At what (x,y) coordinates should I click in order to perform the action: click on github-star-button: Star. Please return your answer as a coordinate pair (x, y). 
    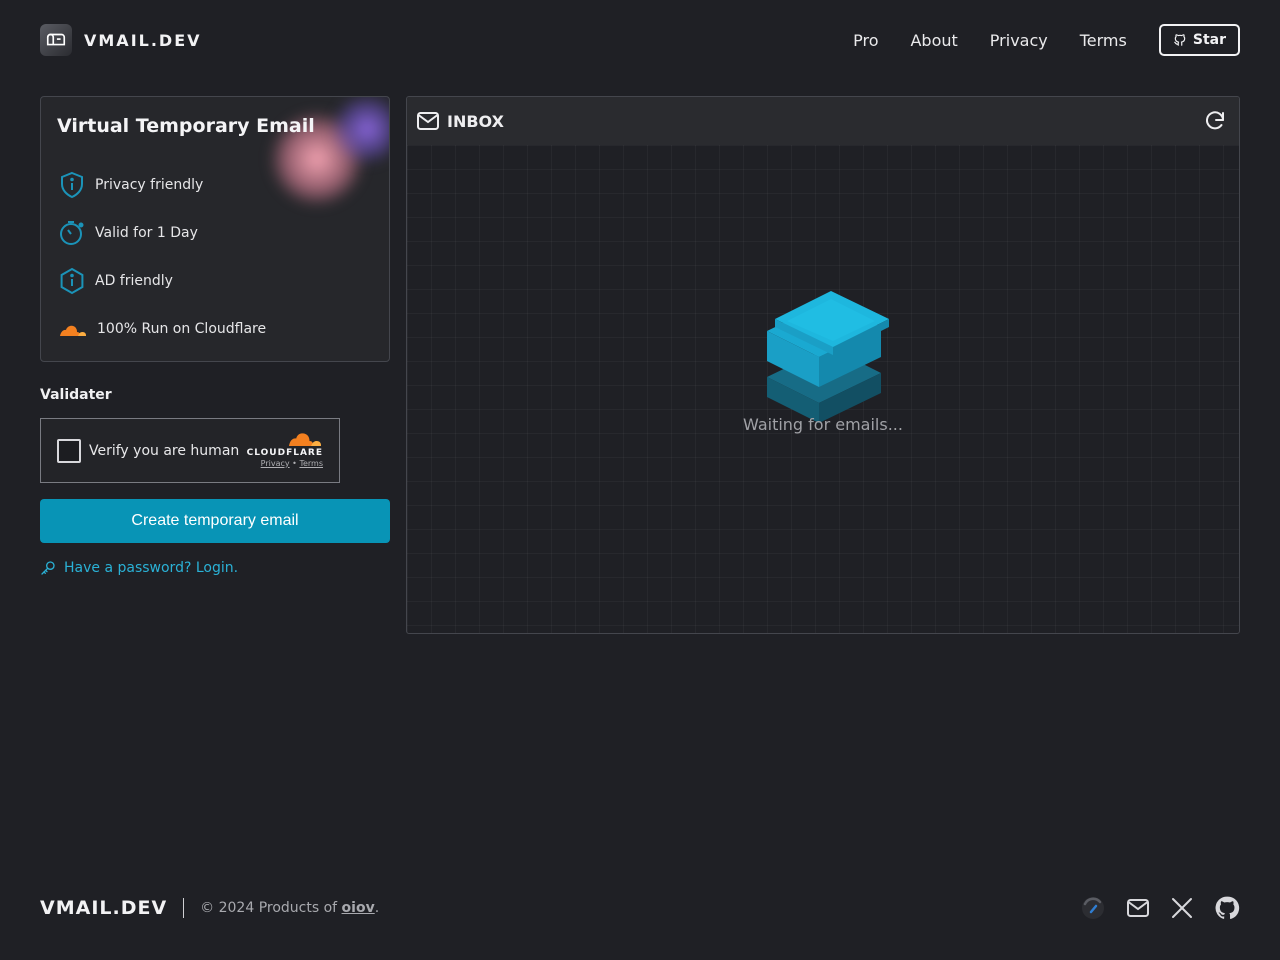
    Looking at the image, I should click on (1199, 40).